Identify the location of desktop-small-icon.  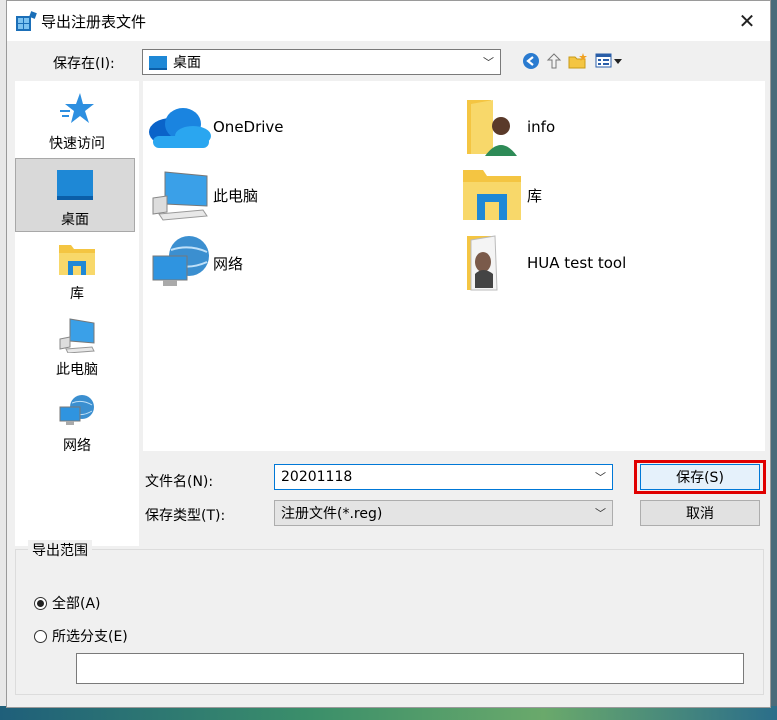
(158, 63).